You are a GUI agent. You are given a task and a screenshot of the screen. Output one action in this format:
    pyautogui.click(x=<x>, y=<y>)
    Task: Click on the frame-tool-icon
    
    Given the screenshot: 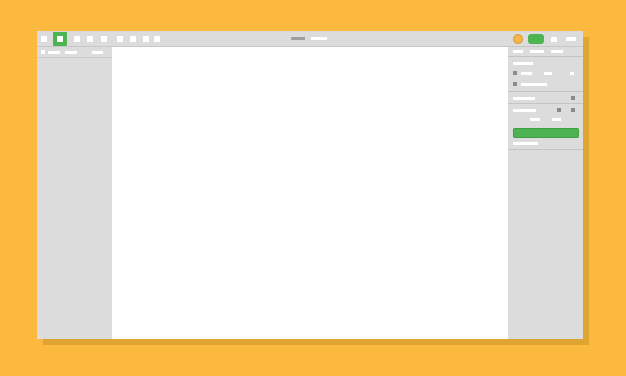 What is the action you would take?
    pyautogui.click(x=60, y=39)
    